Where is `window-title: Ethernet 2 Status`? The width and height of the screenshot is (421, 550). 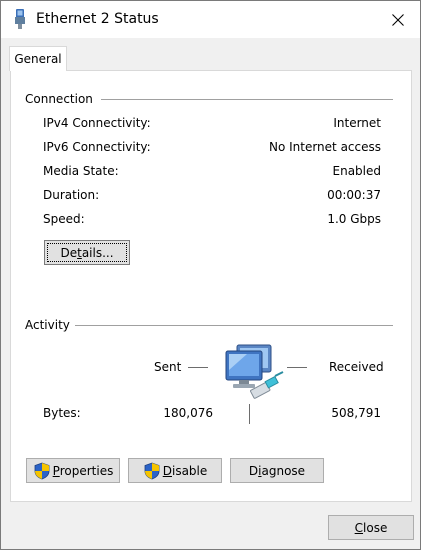
window-title: Ethernet 2 Status is located at coordinates (97, 19).